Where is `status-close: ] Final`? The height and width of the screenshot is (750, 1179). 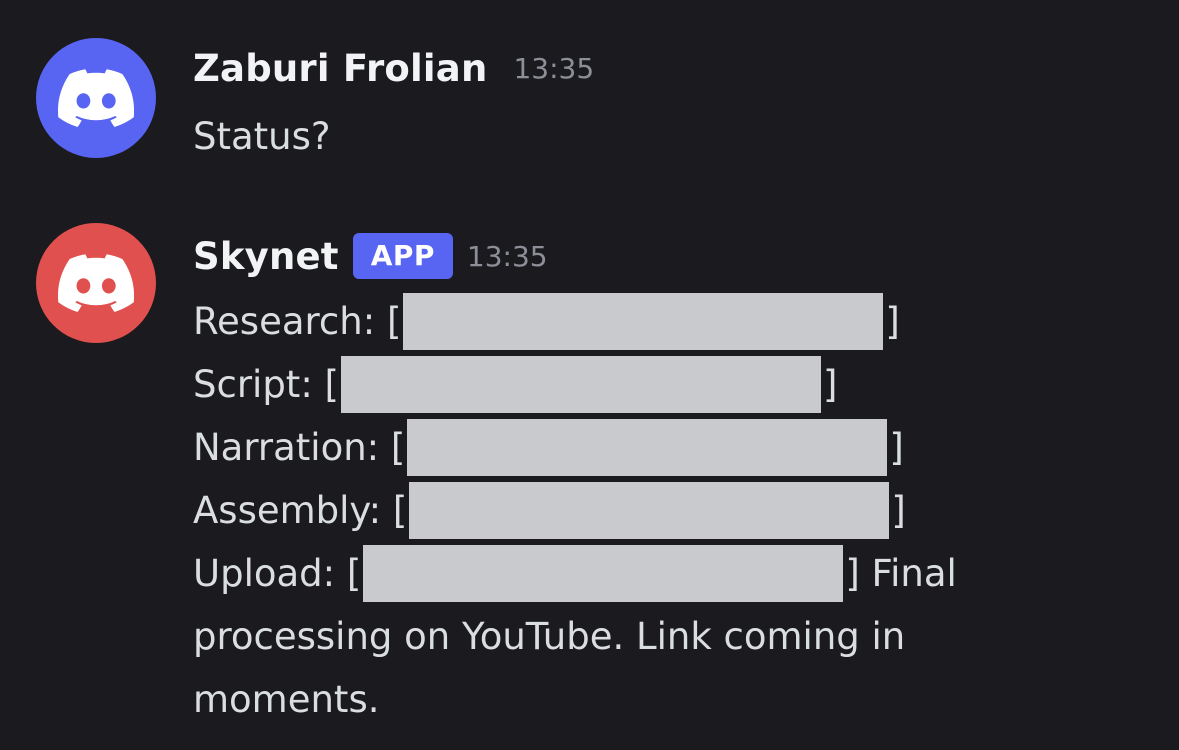
status-close: ] Final is located at coordinates (901, 573).